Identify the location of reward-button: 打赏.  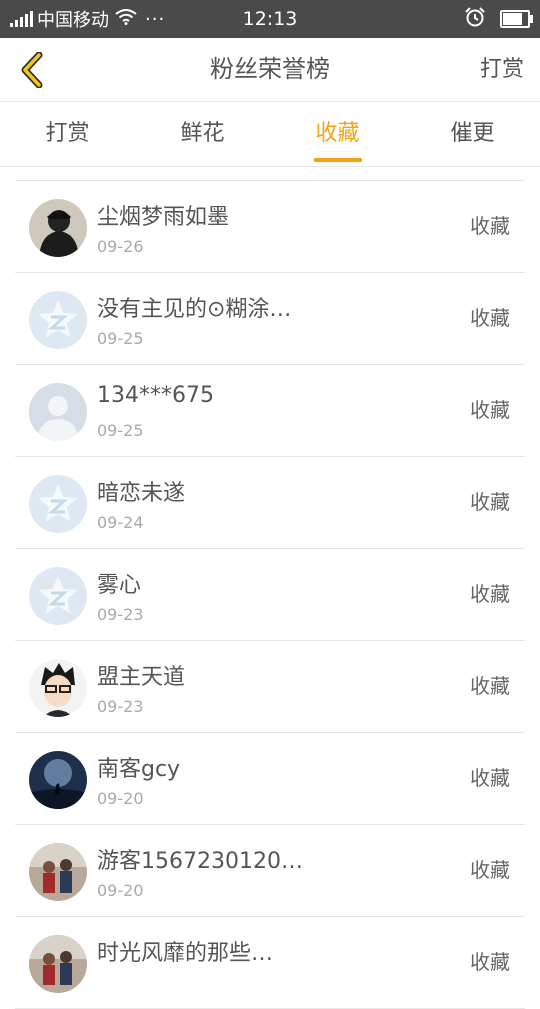
(502, 69).